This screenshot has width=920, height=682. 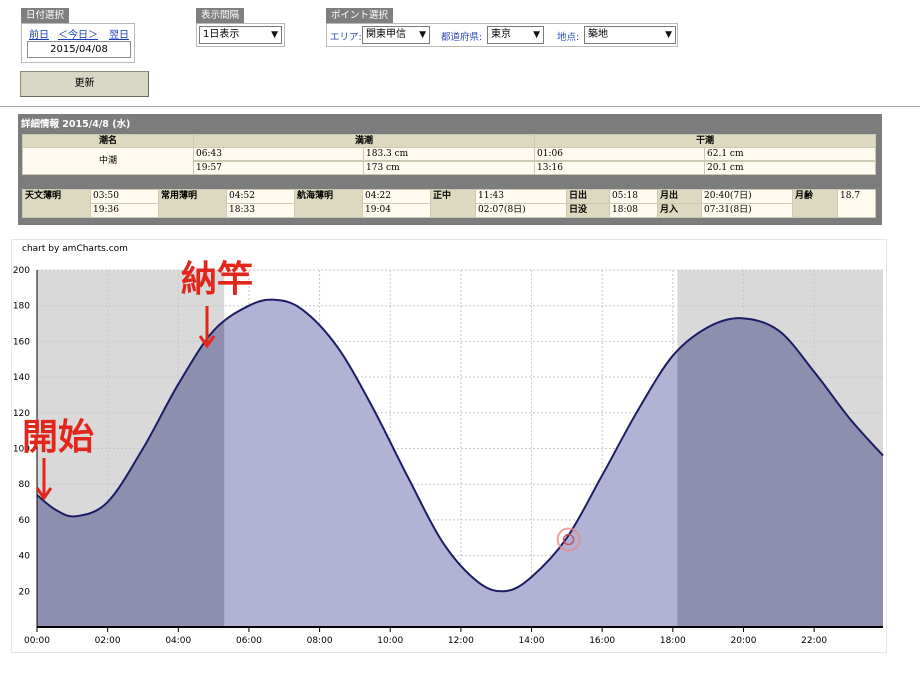 What do you see at coordinates (37, 641) in the screenshot?
I see `x-tick-label: 00:00` at bounding box center [37, 641].